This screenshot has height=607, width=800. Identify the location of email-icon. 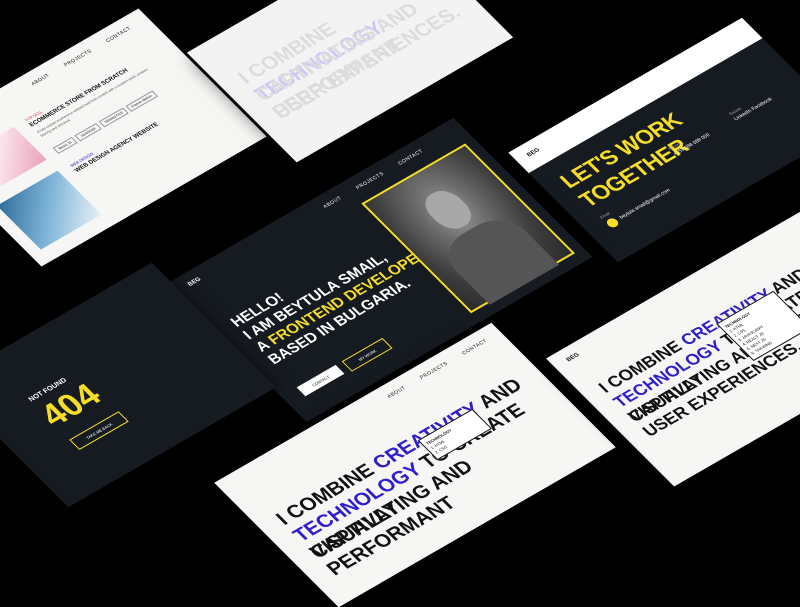
(612, 222).